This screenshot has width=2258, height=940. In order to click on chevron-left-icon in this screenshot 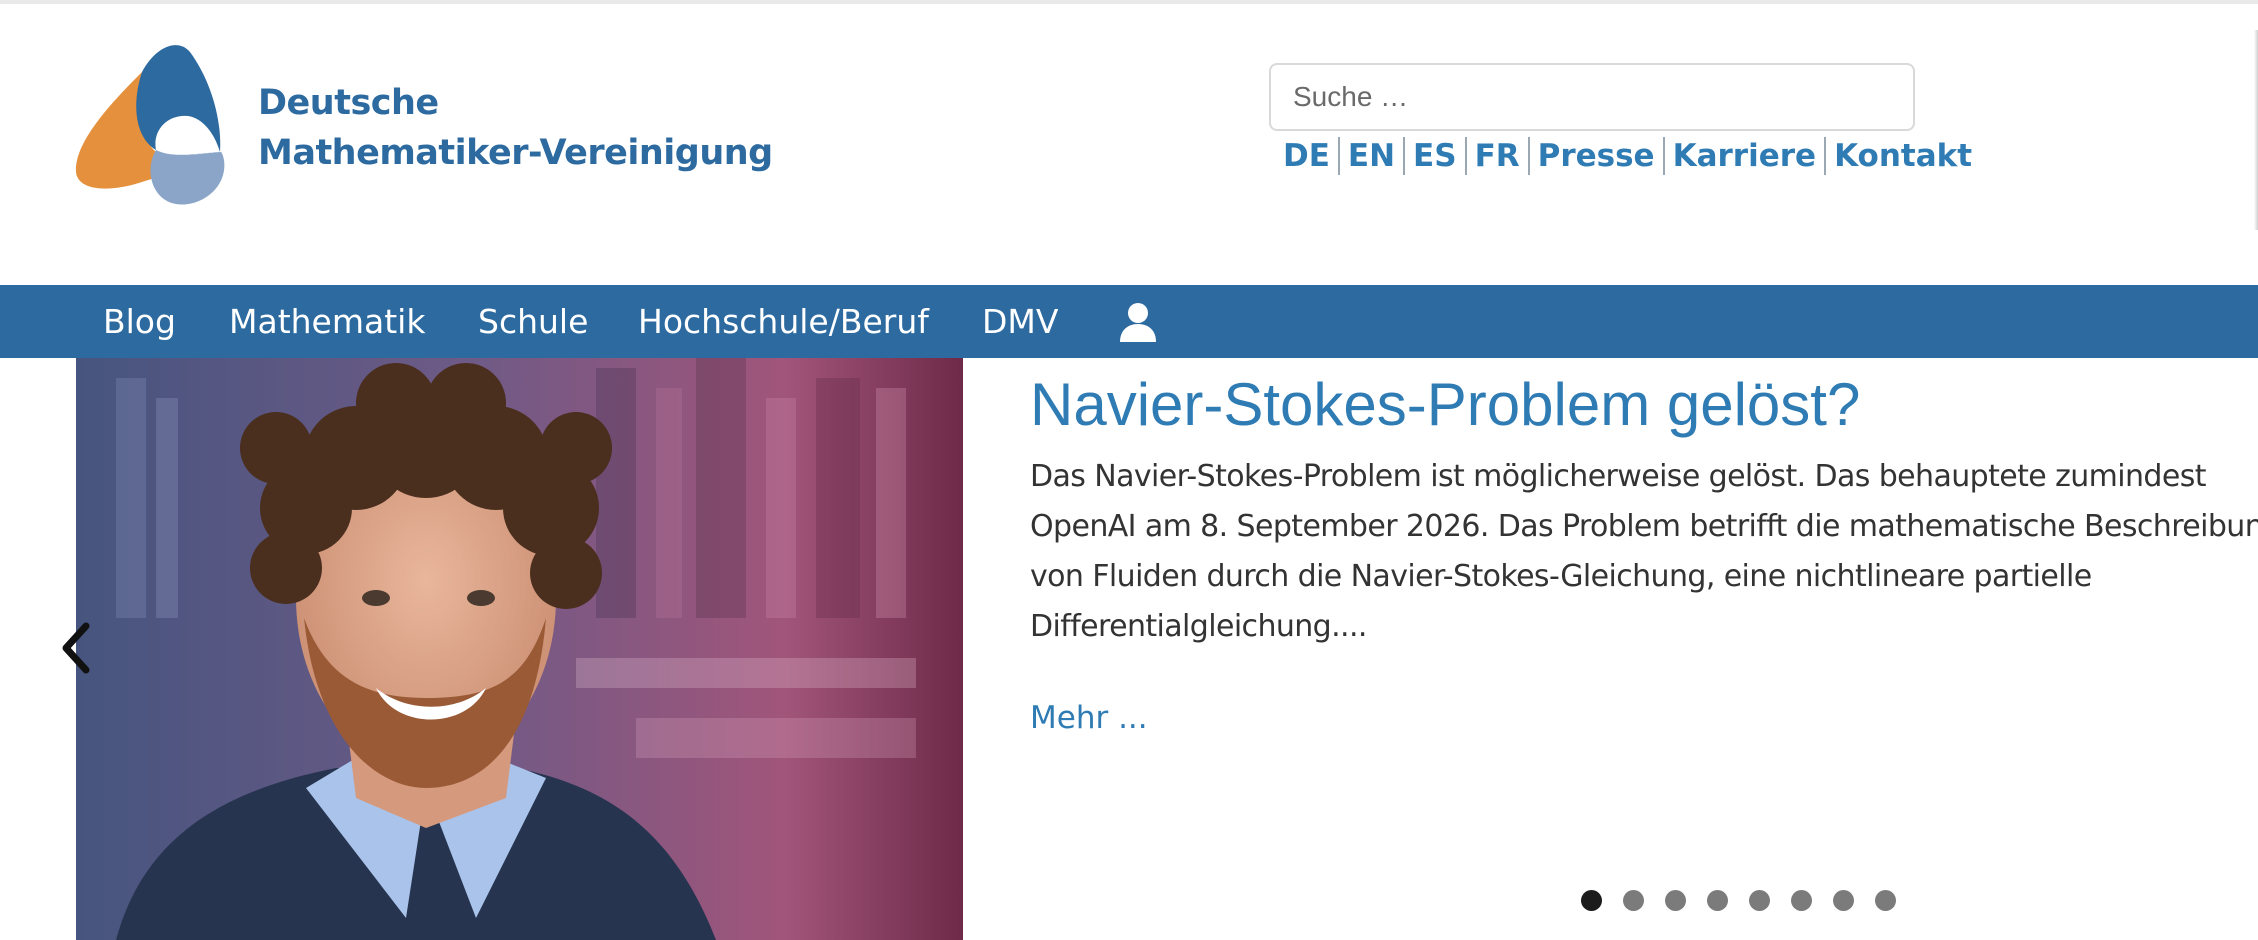, I will do `click(75, 648)`.